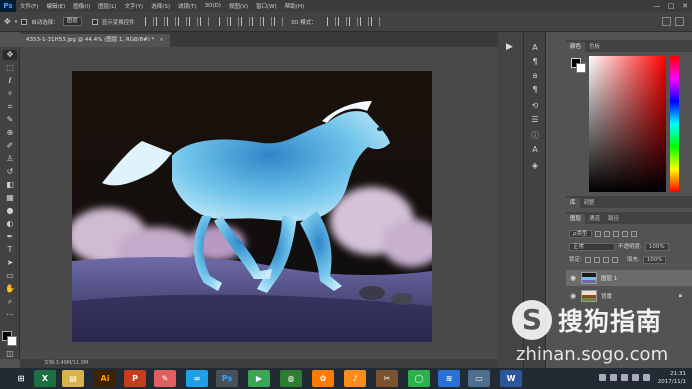 This screenshot has width=692, height=389. Describe the element at coordinates (587, 260) in the screenshot. I see `lock-pixels-icon` at that location.